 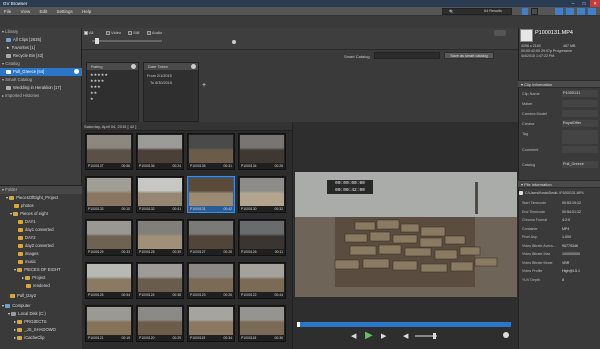 I want to click on thumbnail-item: P1000121 00:19, so click(x=109, y=323).